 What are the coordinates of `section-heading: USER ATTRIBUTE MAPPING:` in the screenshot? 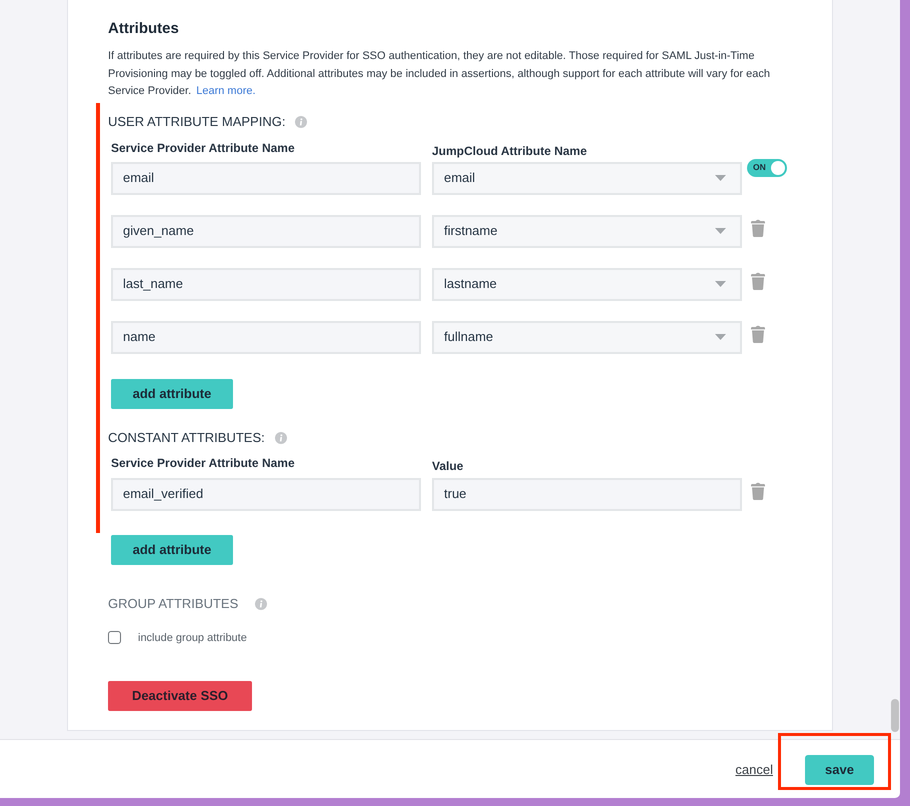 It's located at (197, 121).